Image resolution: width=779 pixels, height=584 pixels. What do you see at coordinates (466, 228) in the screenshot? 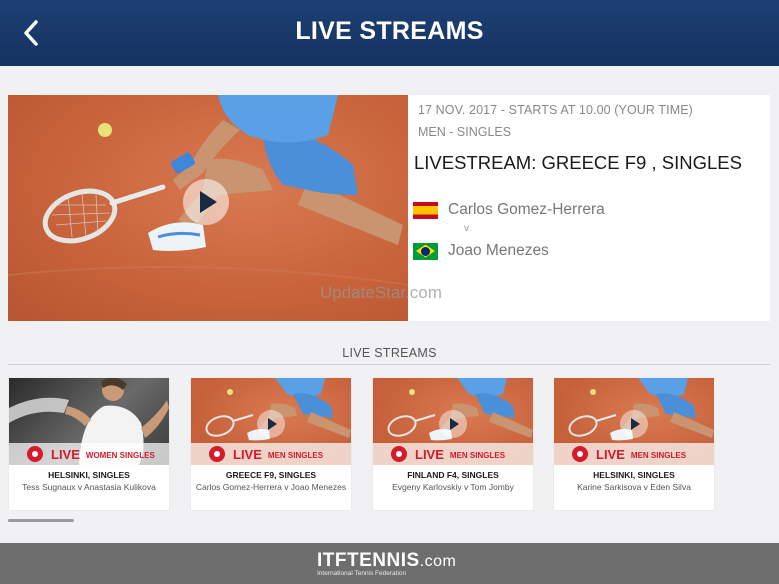
I see `versus-label: v` at bounding box center [466, 228].